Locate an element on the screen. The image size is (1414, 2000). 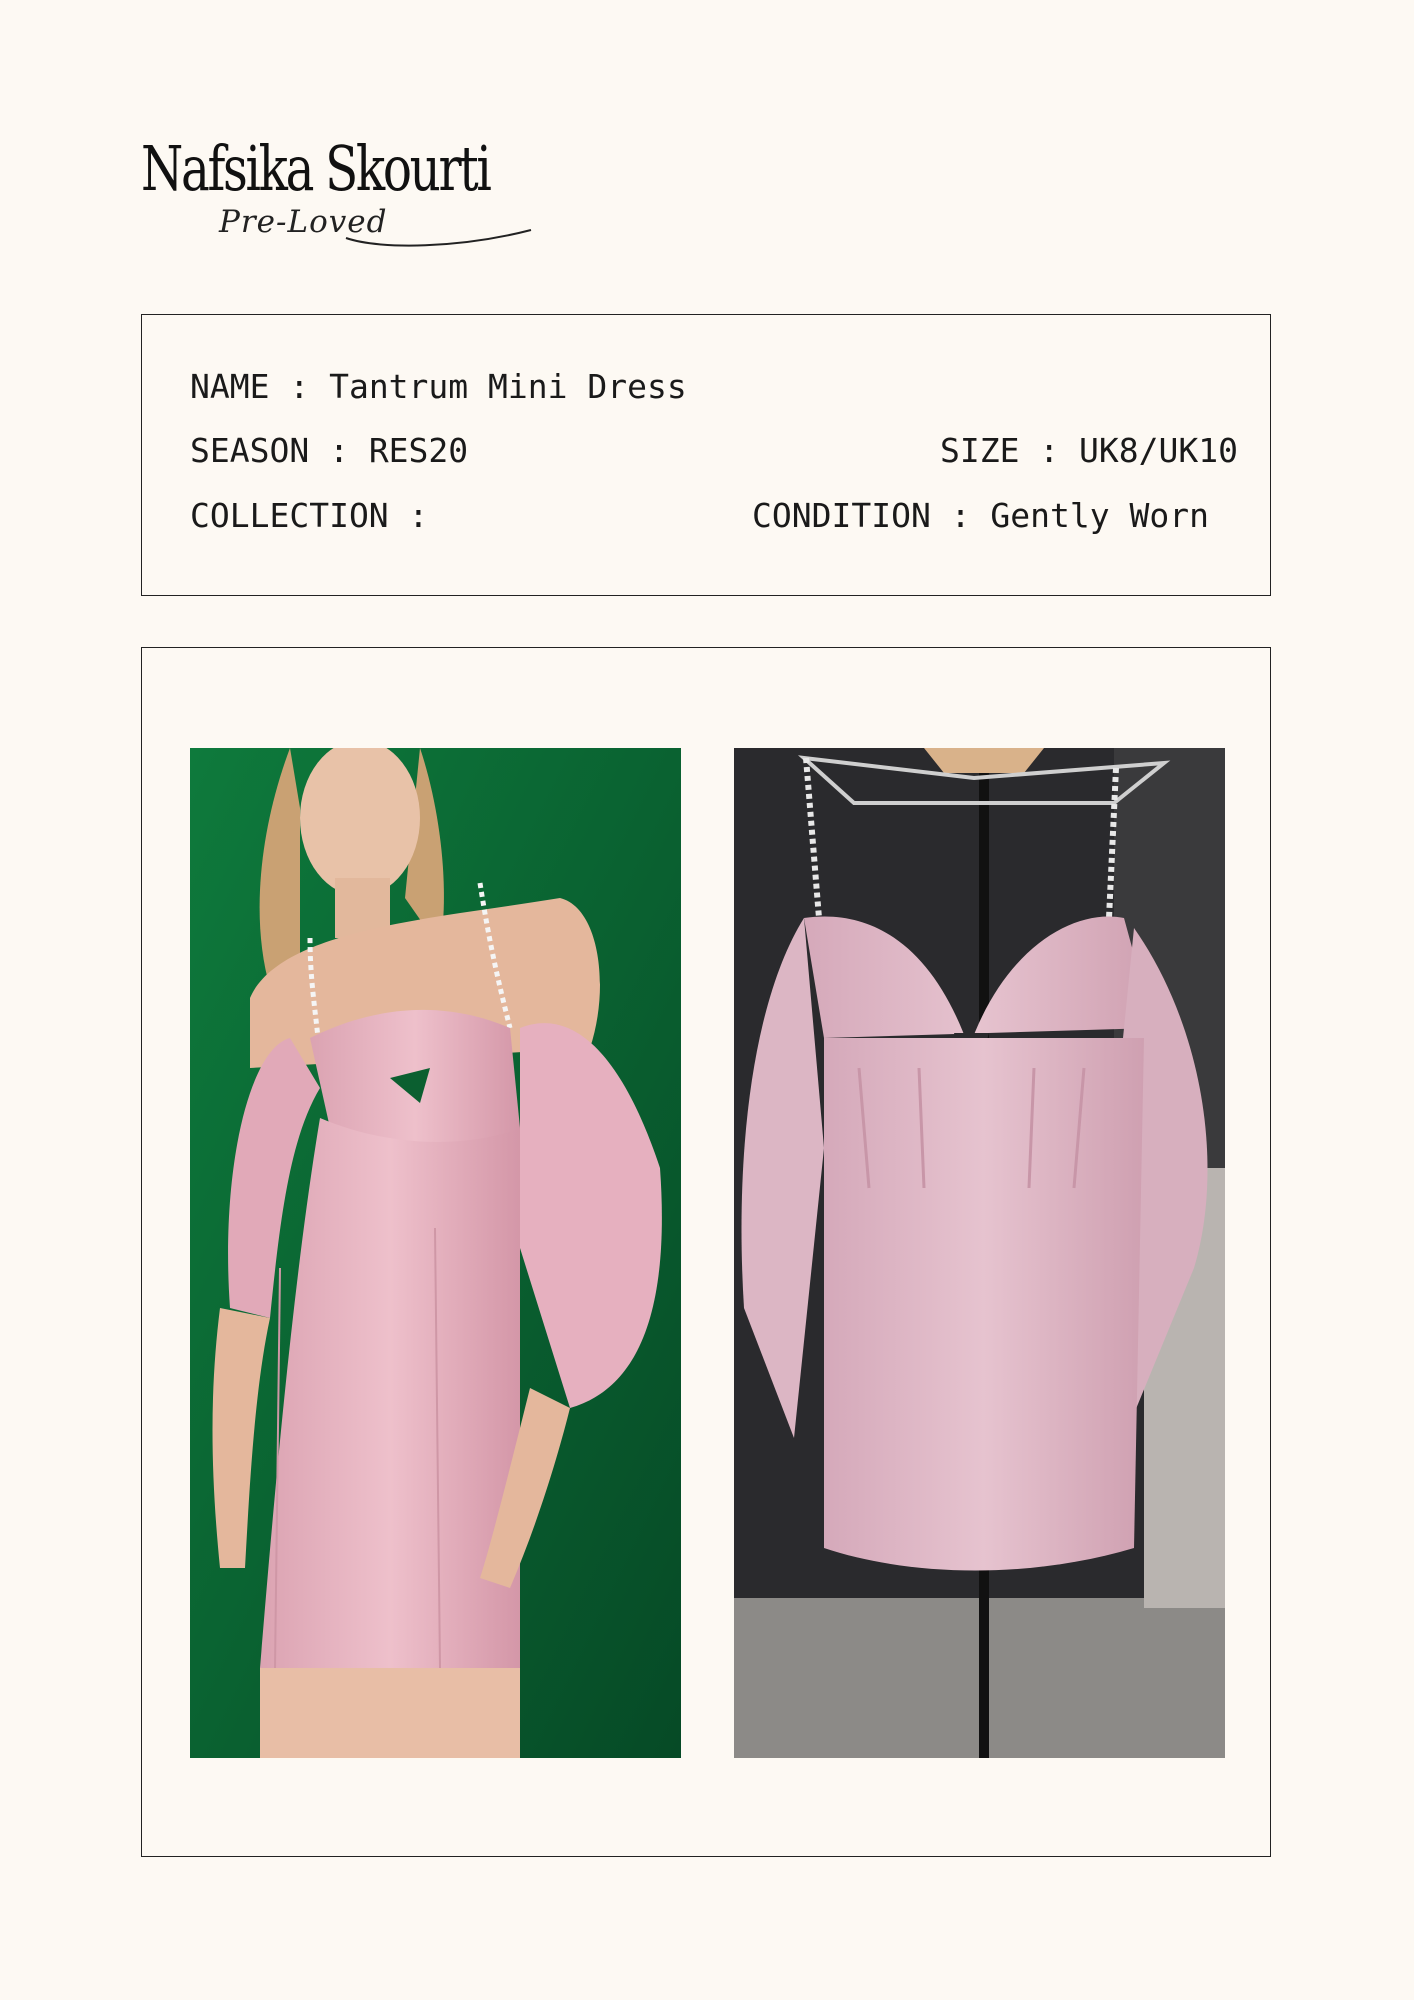
season-label: SEASON : is located at coordinates (279, 450).